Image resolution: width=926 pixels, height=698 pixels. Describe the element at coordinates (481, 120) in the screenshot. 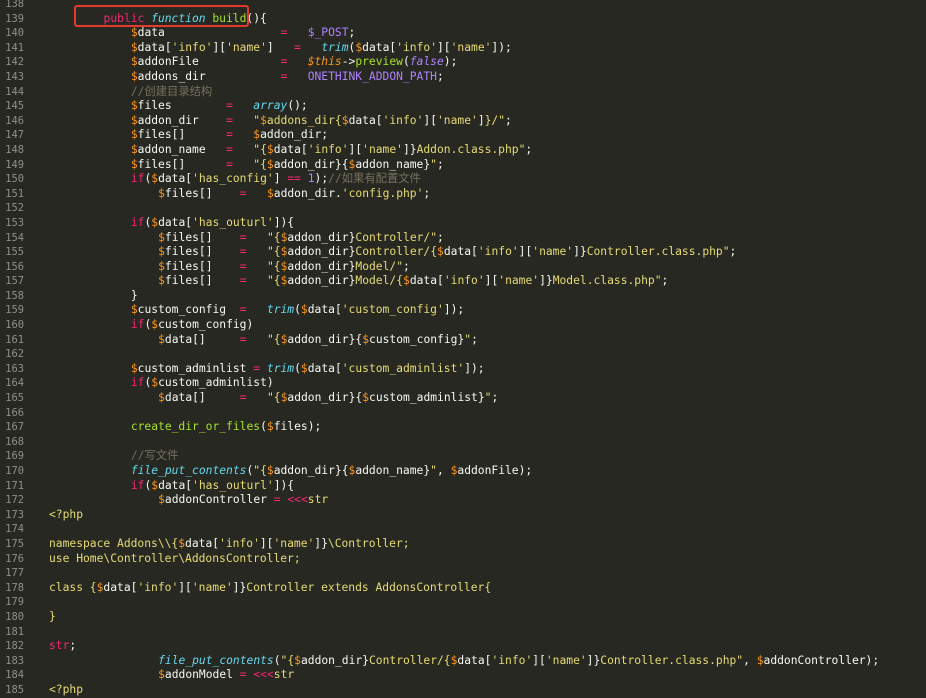

I see `code-token: ]` at that location.